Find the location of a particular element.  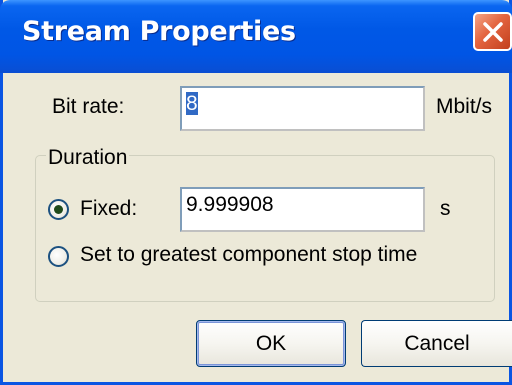

fixed-label: Fixed: is located at coordinates (108, 209).